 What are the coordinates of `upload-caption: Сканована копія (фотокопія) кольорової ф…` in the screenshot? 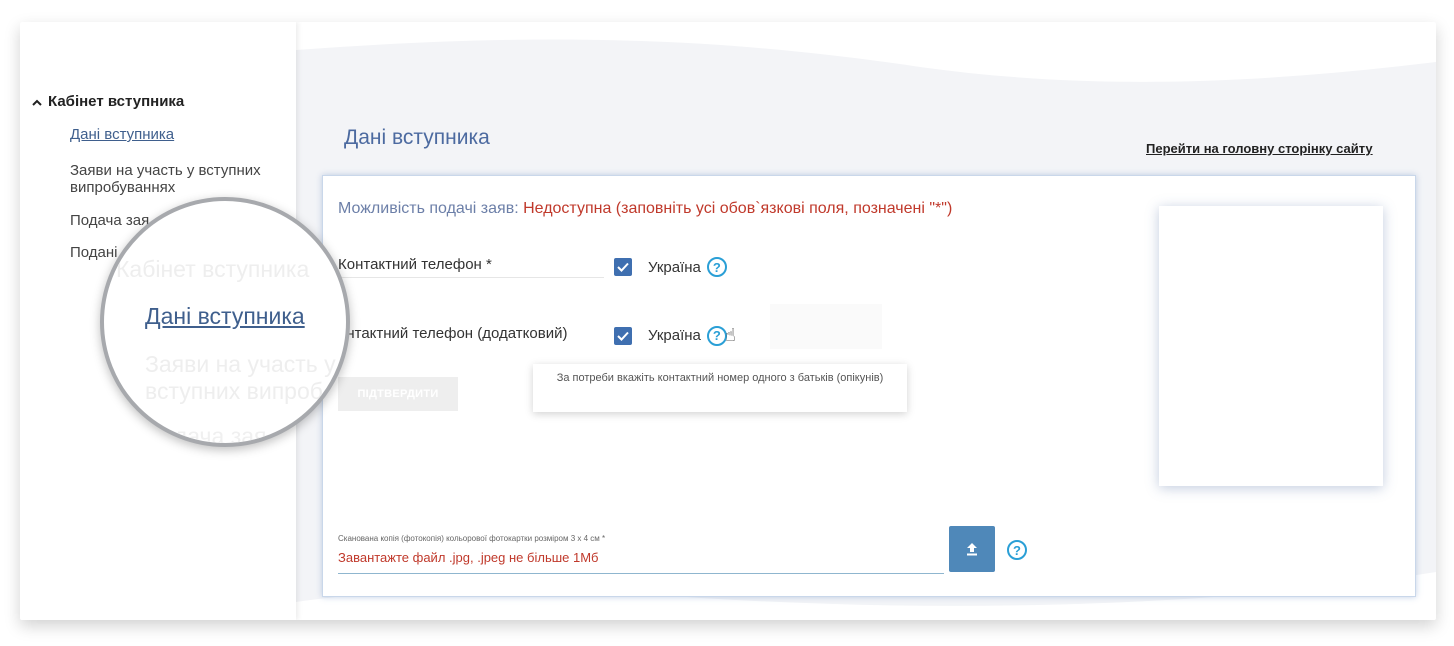 It's located at (472, 538).